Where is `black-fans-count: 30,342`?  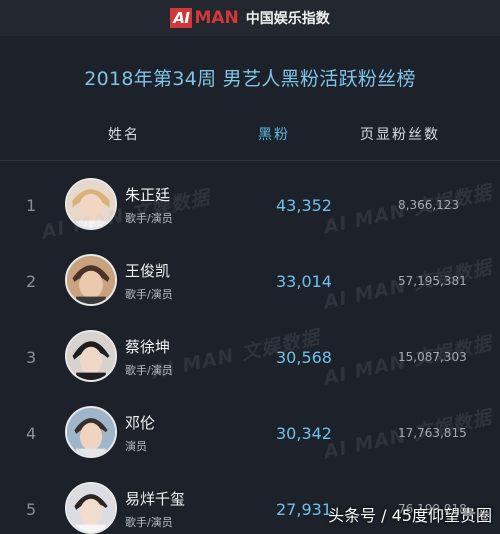 black-fans-count: 30,342 is located at coordinates (304, 433).